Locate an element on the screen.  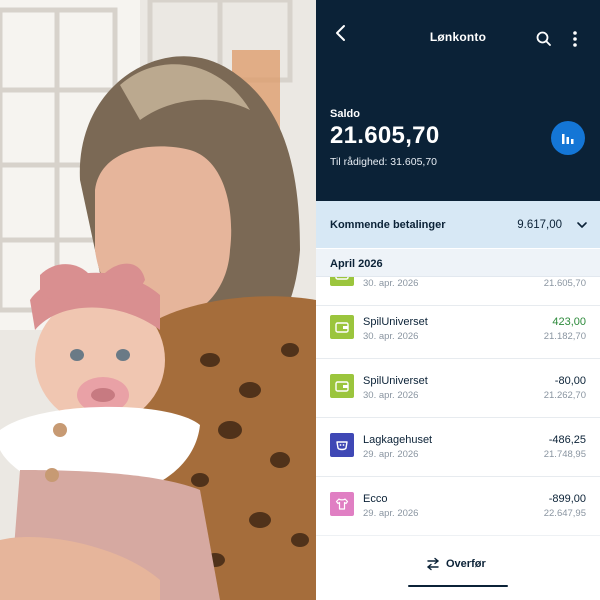
bottom-bar: Overfør is located at coordinates (458, 567).